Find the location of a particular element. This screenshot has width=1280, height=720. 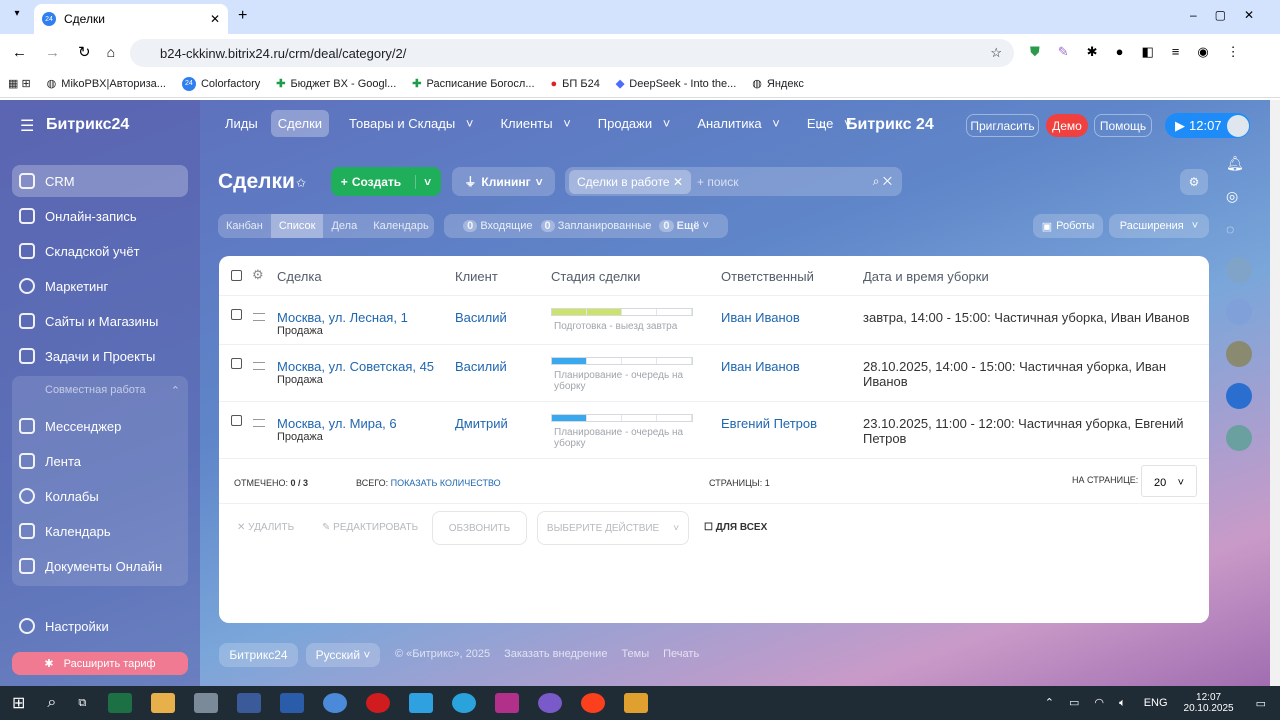

media-icon: ≡ is located at coordinates (1176, 52).